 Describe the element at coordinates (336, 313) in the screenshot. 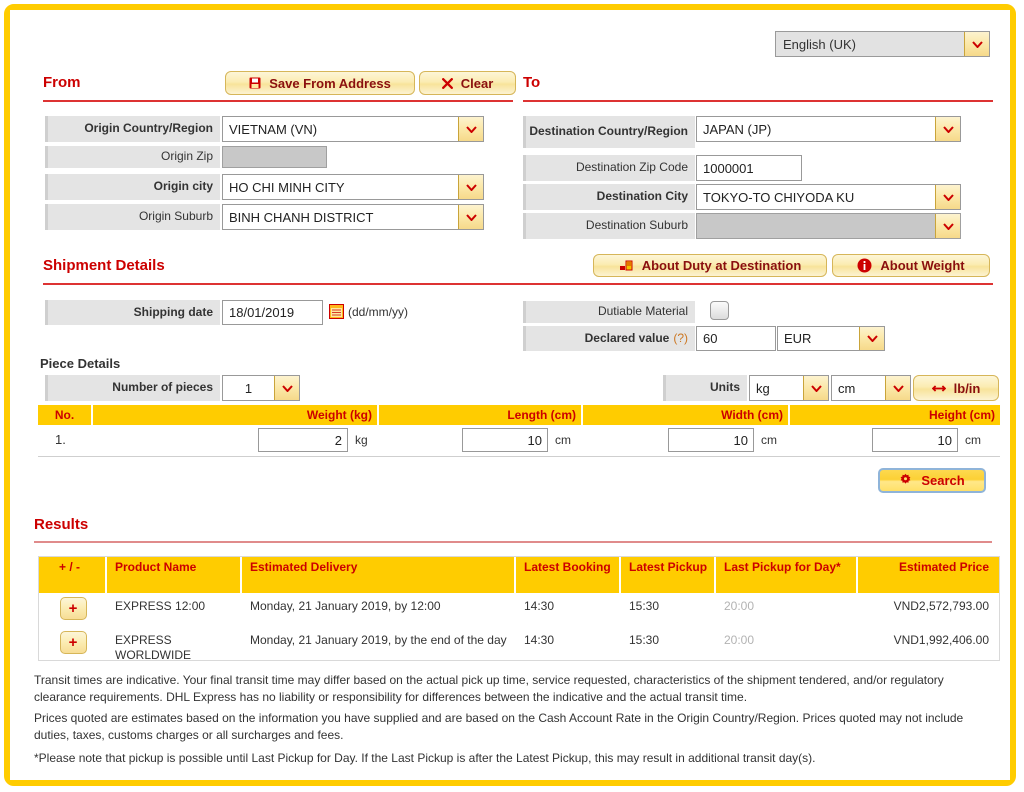

I see `calendar-icon` at that location.